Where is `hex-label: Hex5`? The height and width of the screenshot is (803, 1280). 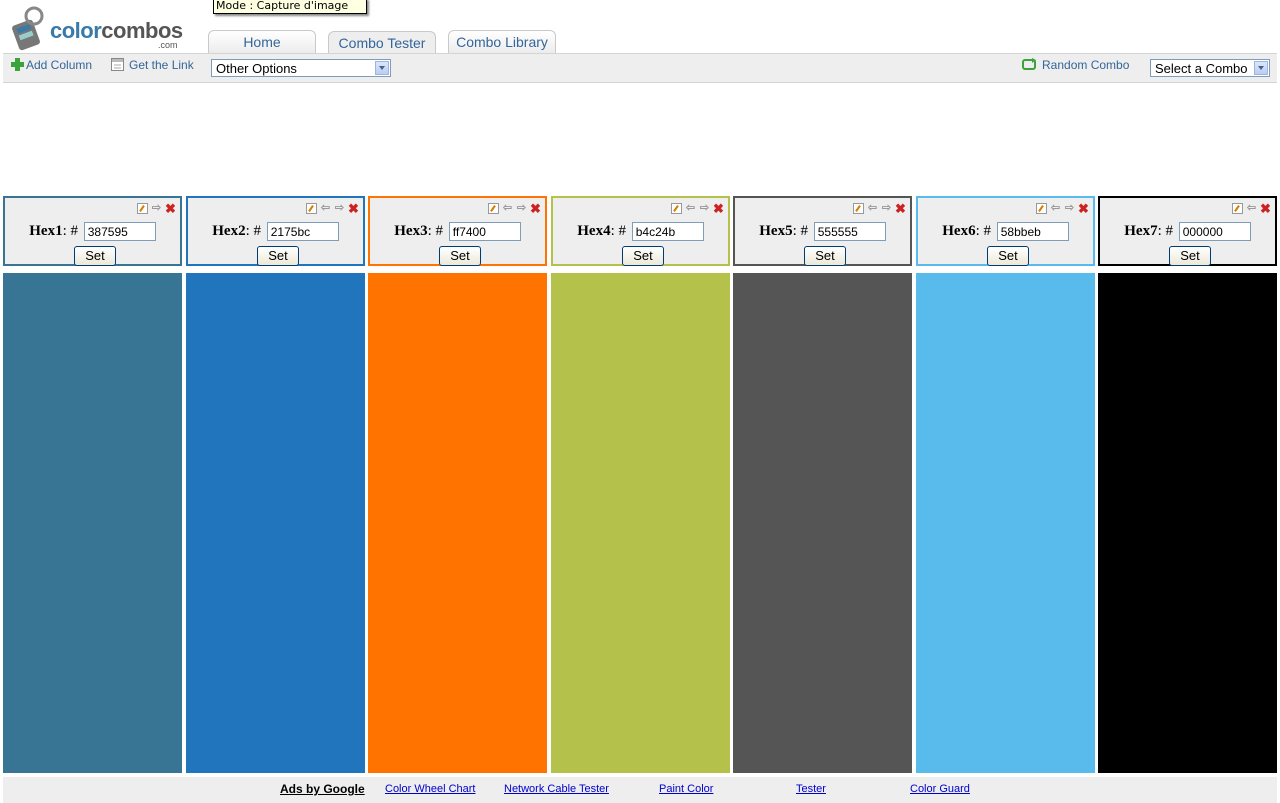
hex-label: Hex5 is located at coordinates (776, 230).